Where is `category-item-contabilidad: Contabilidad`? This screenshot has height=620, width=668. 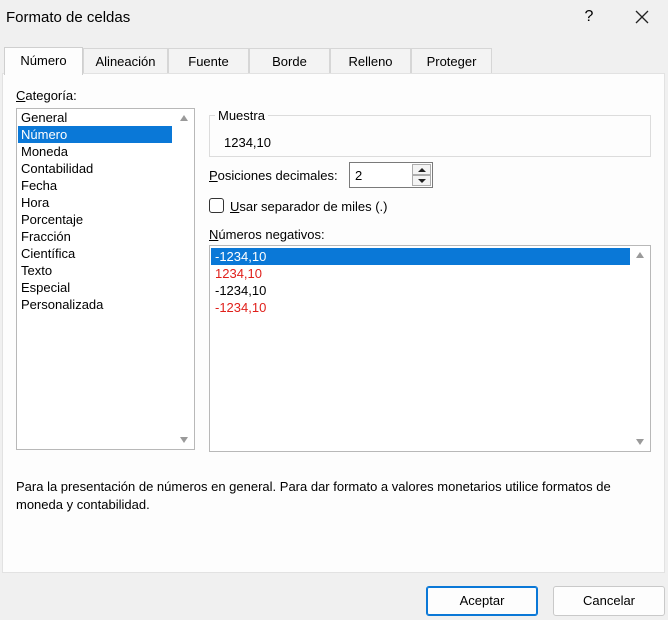 category-item-contabilidad: Contabilidad is located at coordinates (95, 168).